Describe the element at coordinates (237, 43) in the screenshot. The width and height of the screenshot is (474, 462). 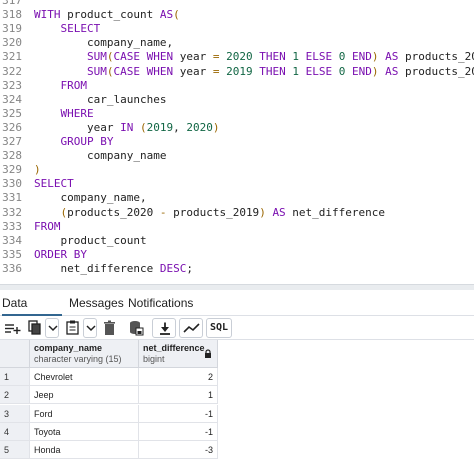
I see `code-line: 320 company_name,` at that location.